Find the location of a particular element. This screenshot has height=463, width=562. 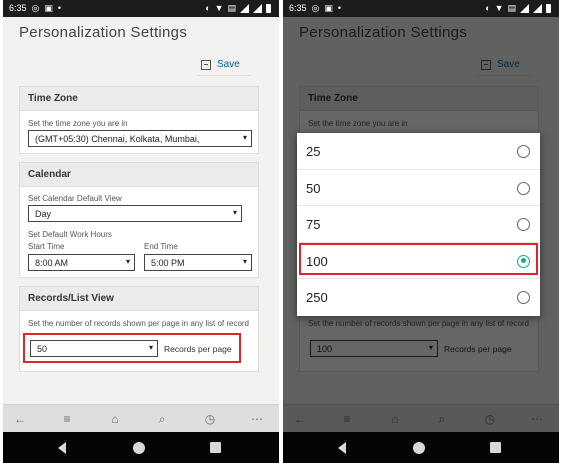

end-time-select: 5:00 PM ▾ is located at coordinates (198, 262).